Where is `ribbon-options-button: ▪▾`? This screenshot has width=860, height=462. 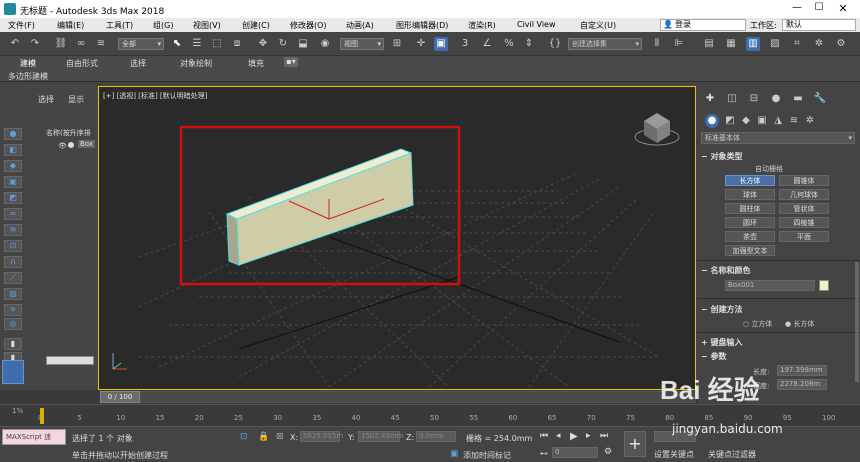
ribbon-options-button: ▪▾ is located at coordinates (291, 62).